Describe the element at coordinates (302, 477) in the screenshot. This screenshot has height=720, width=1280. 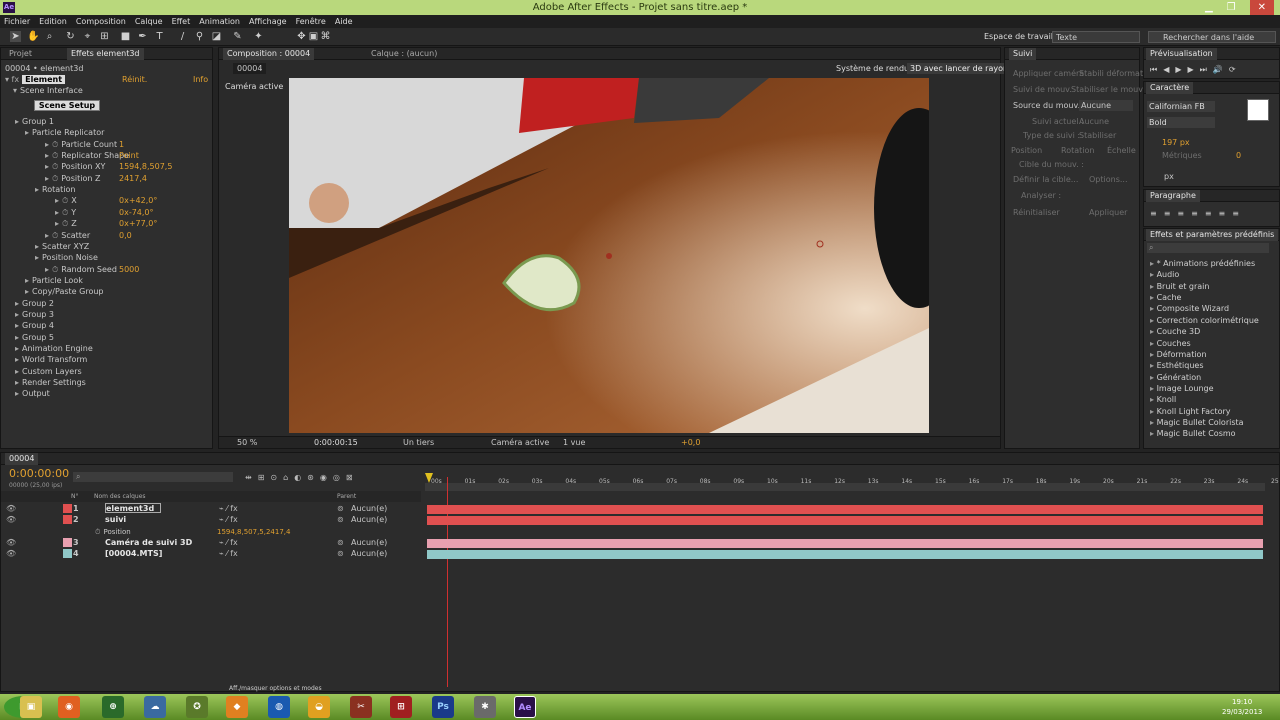
I see `timeline-switches: ⇹⊞⊙⌂◐⊛◉◎⊠` at that location.